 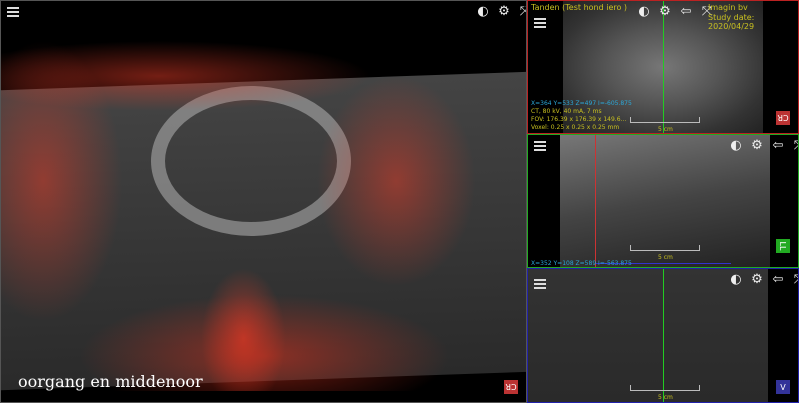 I want to click on series-title: Tanden (Test hond iero ), so click(x=579, y=7).